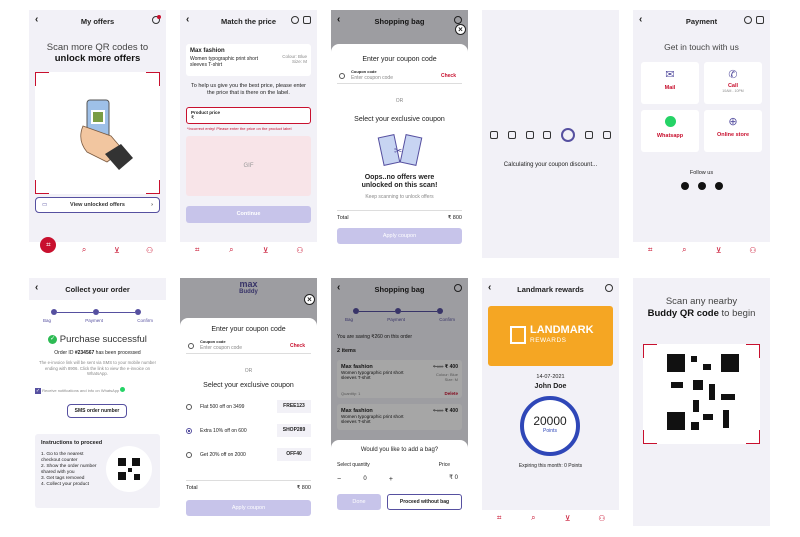  I want to click on chevron-right-icon: ›, so click(152, 205).